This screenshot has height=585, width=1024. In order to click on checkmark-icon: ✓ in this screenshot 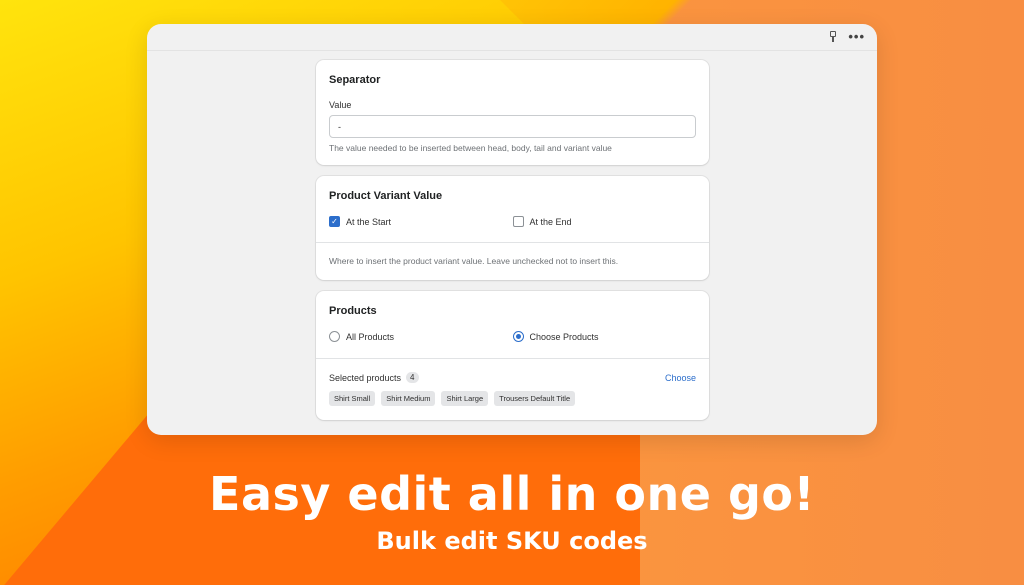, I will do `click(334, 221)`.